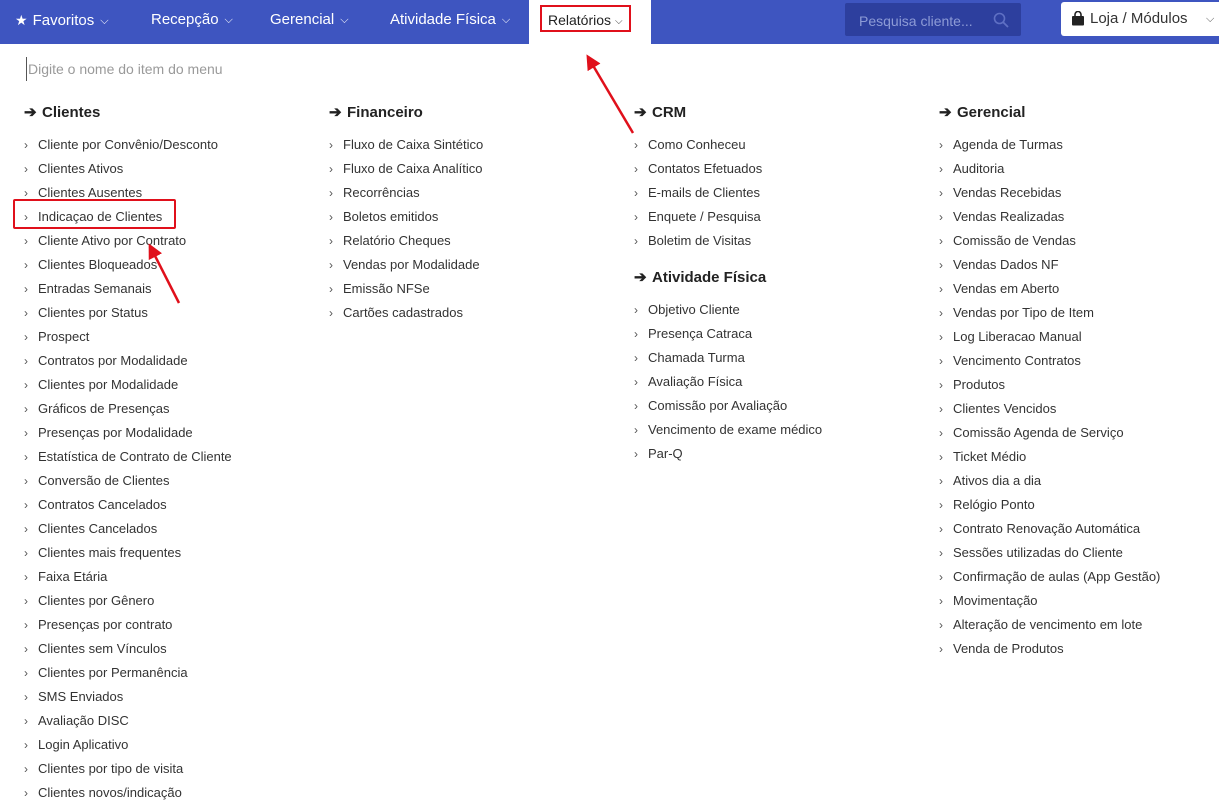 This screenshot has height=812, width=1219. I want to click on menu-item-alteracao-de-vencimento-em-lote: › Alteração de vencimento em lote, so click(1049, 625).